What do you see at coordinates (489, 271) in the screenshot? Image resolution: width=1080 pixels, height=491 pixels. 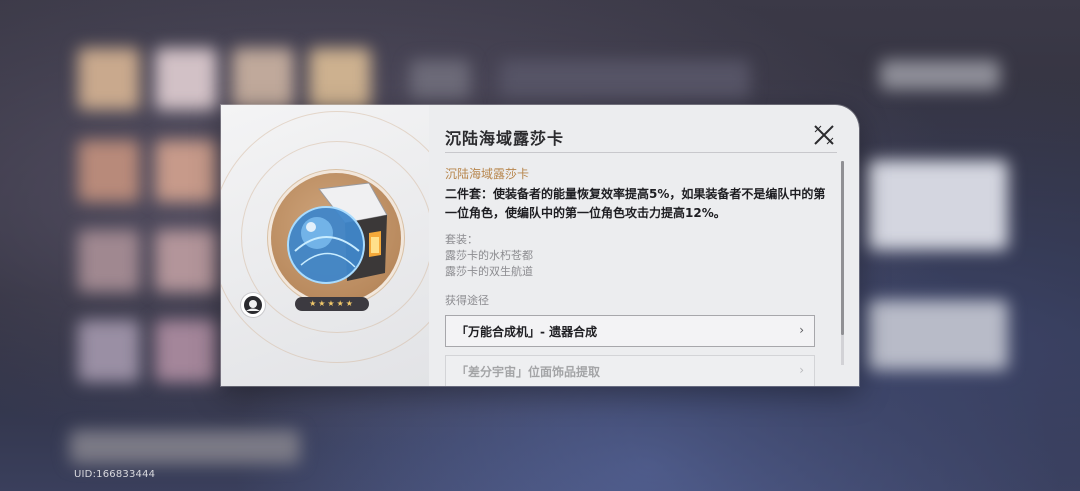 I see `set-piece: 露莎卡的双生航道` at bounding box center [489, 271].